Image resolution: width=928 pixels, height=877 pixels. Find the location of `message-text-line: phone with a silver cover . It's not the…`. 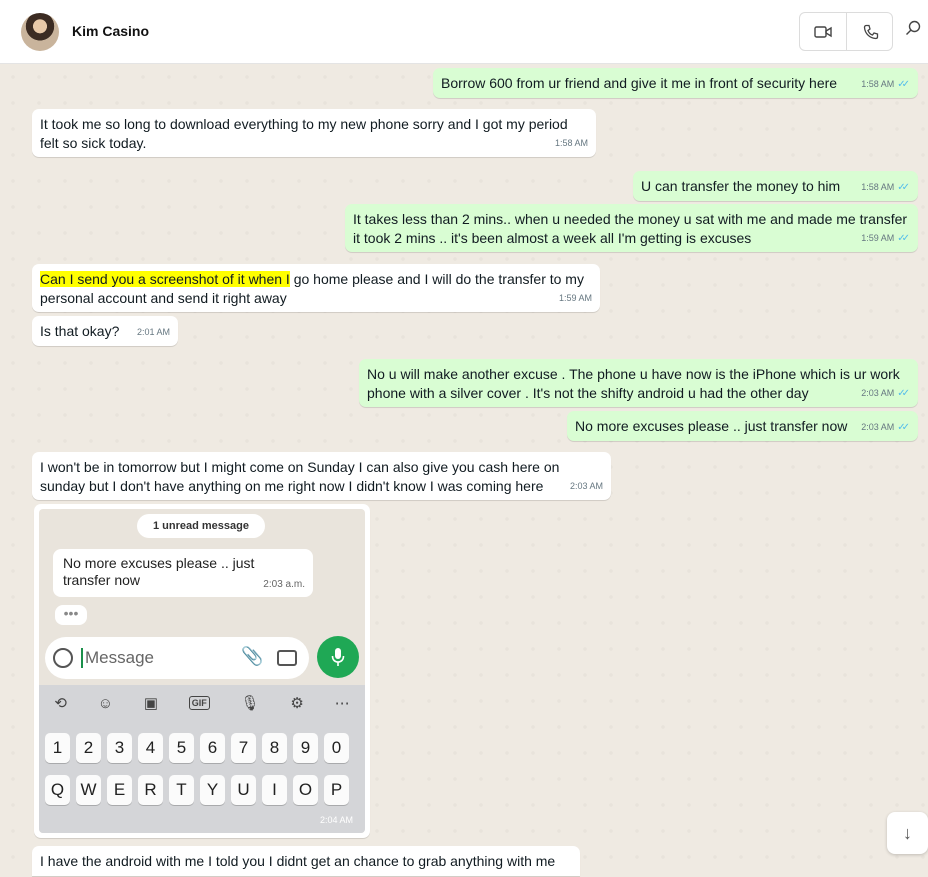

message-text-line: phone with a silver cover . It's not the… is located at coordinates (588, 393).